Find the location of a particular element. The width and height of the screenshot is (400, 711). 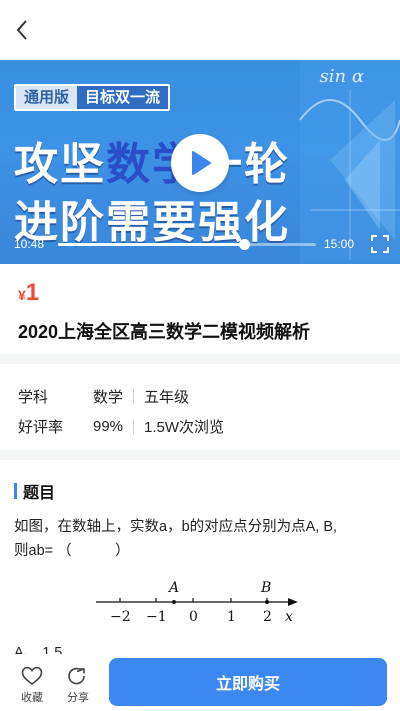

back-button is located at coordinates (22, 30).